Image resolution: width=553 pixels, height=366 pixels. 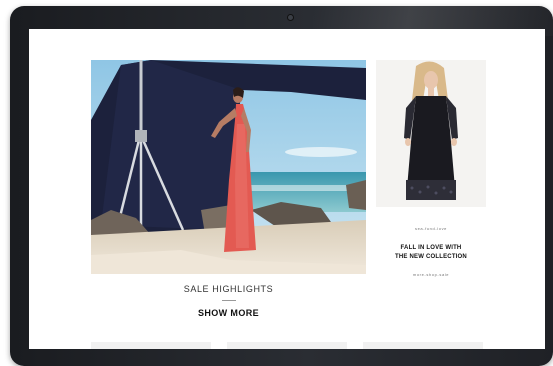 I want to click on show-more-link: SHOW MORE, so click(x=228, y=313).